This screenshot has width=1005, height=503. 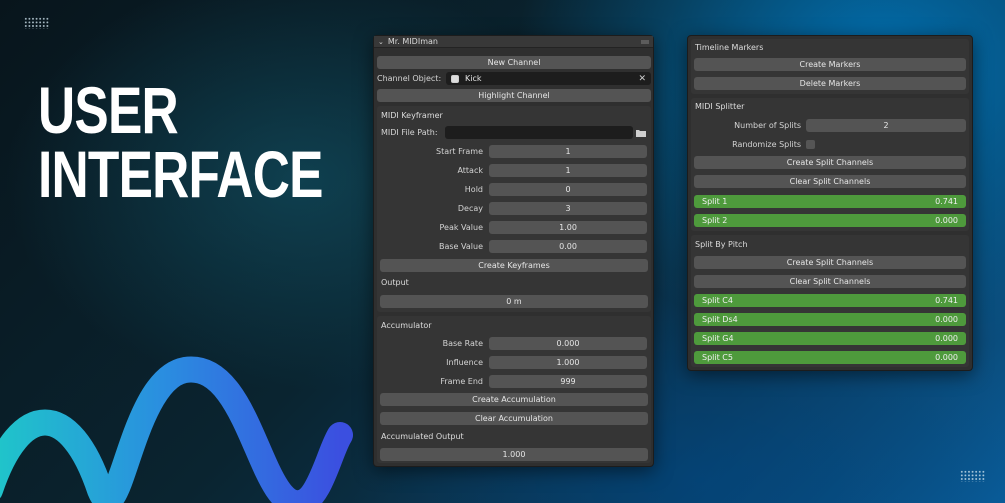 What do you see at coordinates (412, 115) in the screenshot?
I see `keyframer-title: MIDI Keyframer` at bounding box center [412, 115].